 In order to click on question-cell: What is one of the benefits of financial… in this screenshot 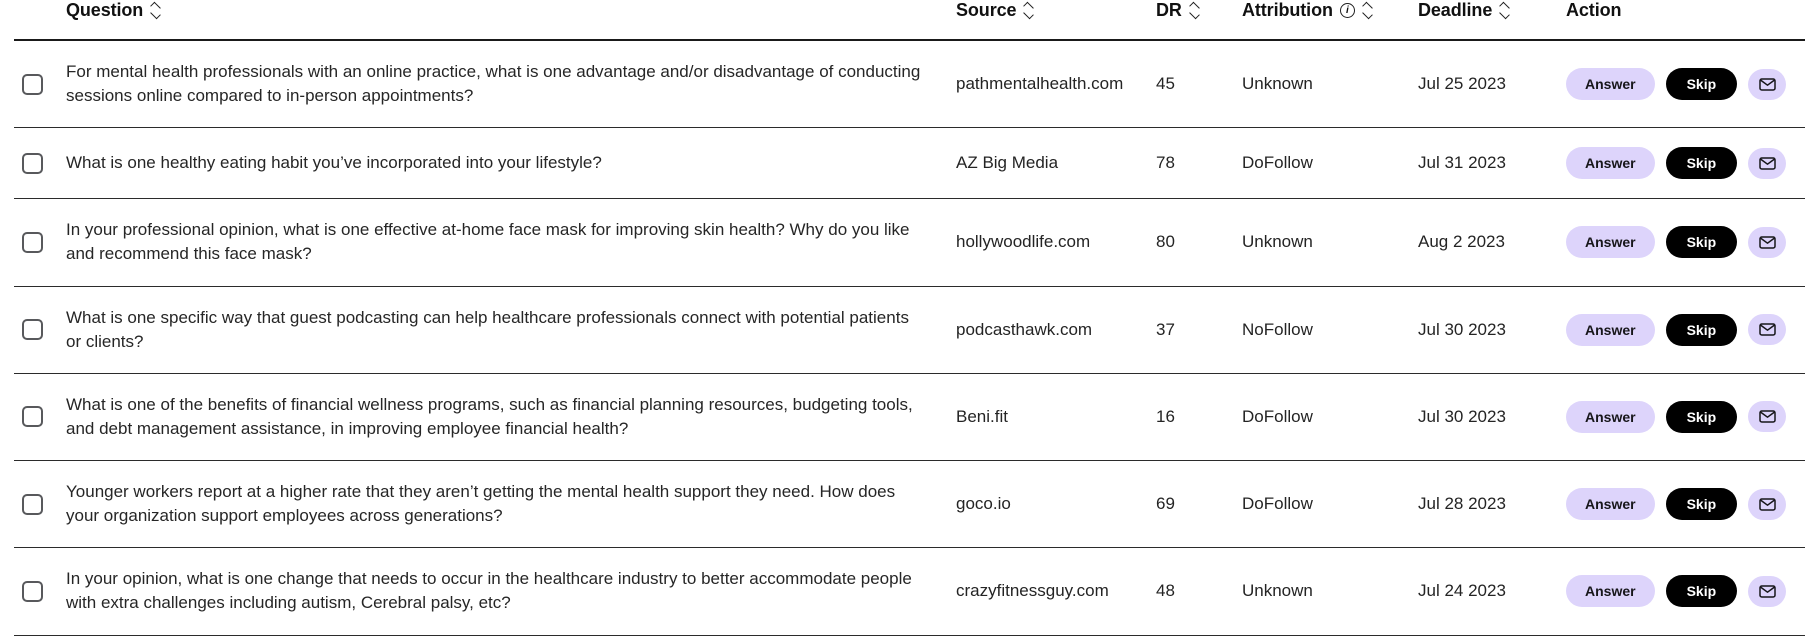, I will do `click(511, 416)`.